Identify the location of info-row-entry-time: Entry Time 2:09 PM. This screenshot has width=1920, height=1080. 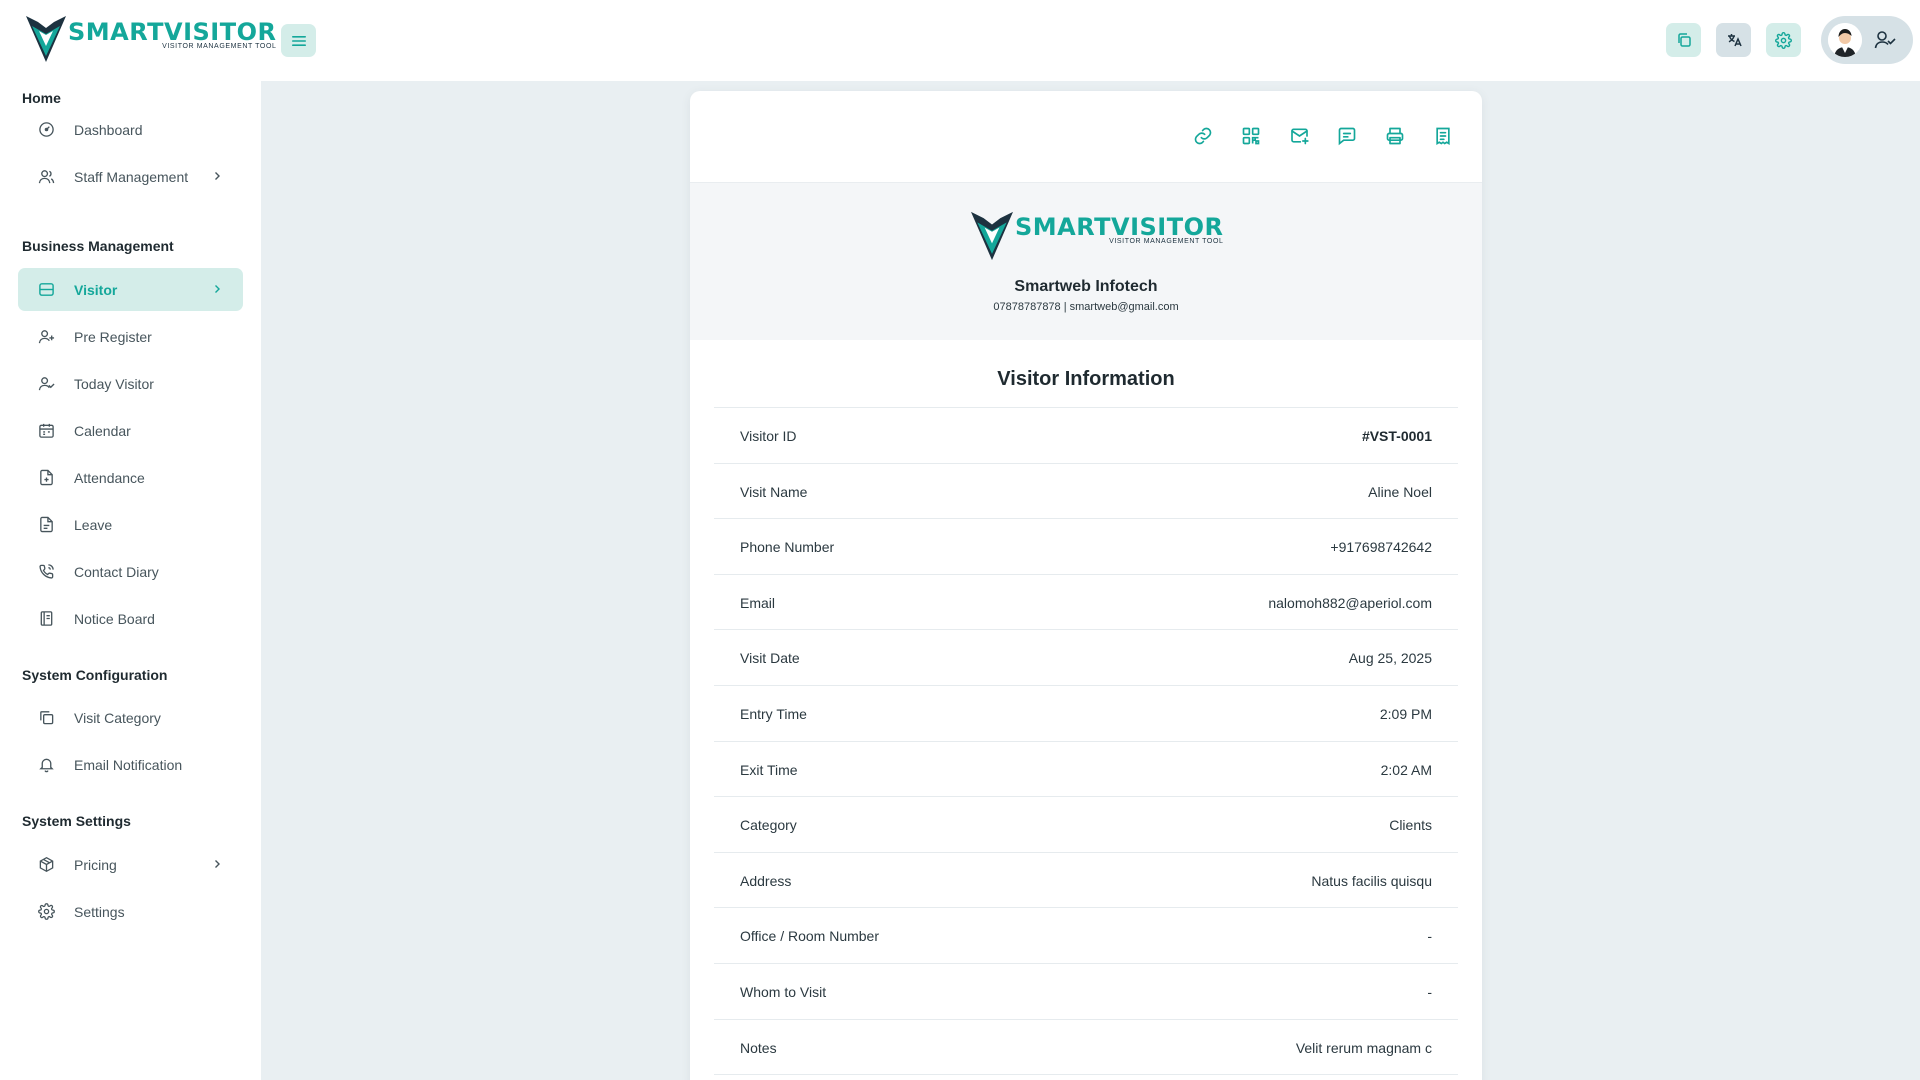
(1086, 714).